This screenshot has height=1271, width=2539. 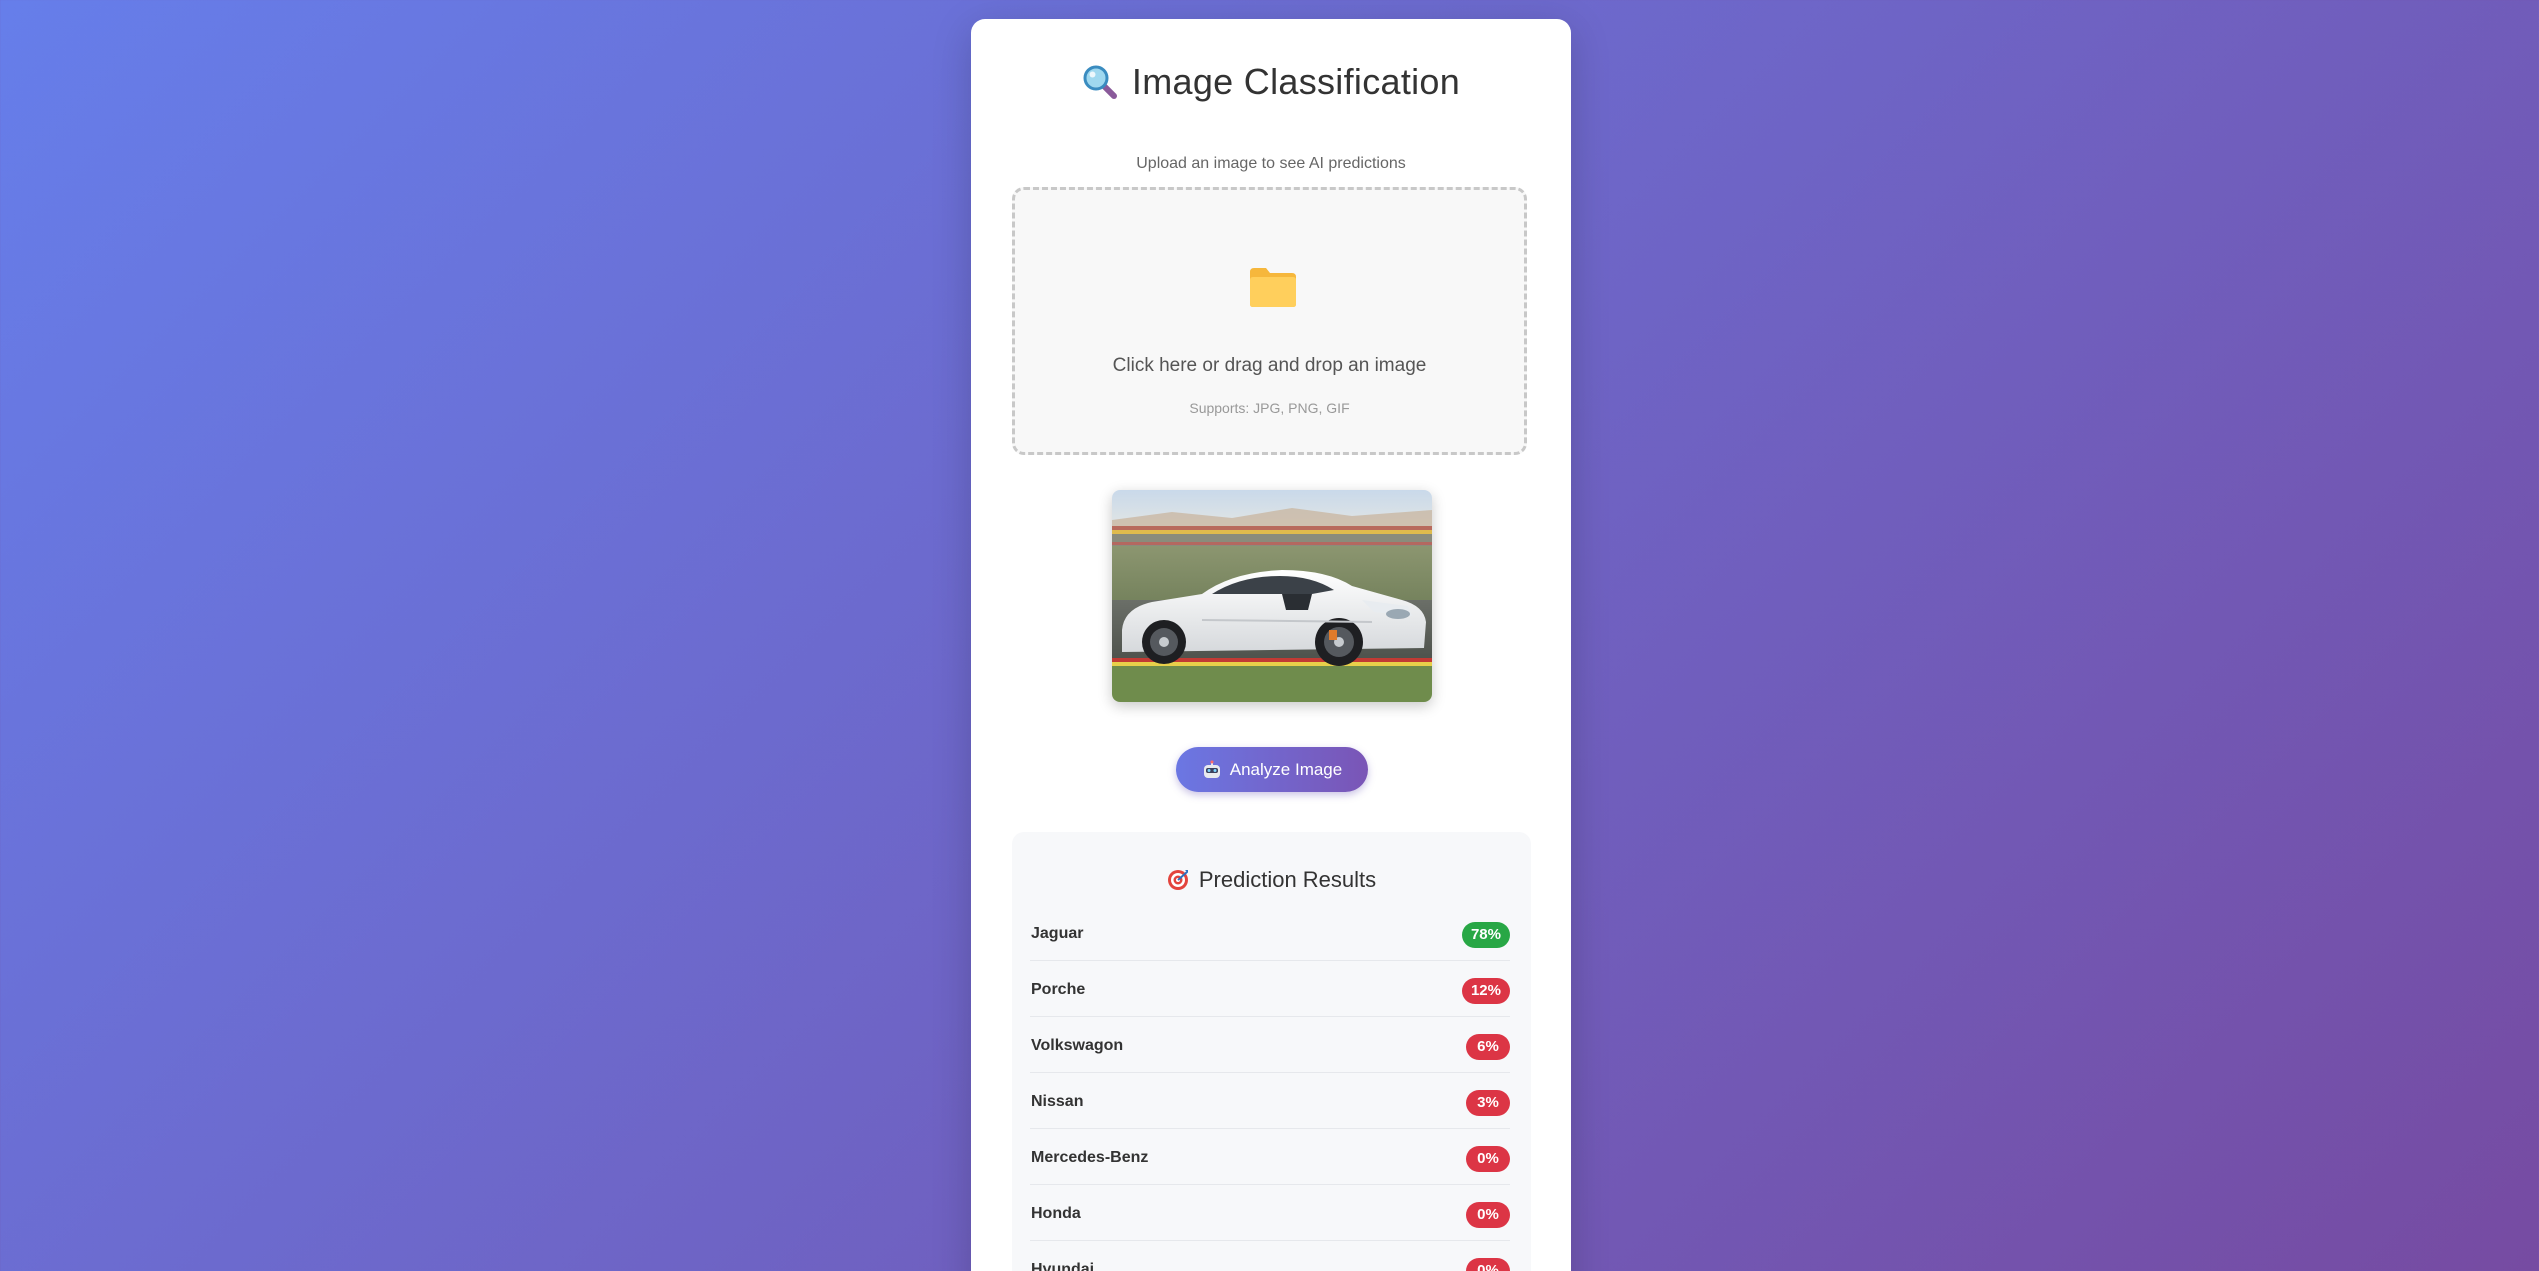 What do you see at coordinates (1269, 365) in the screenshot?
I see `upload-prompt: Click here or drag and drop an image` at bounding box center [1269, 365].